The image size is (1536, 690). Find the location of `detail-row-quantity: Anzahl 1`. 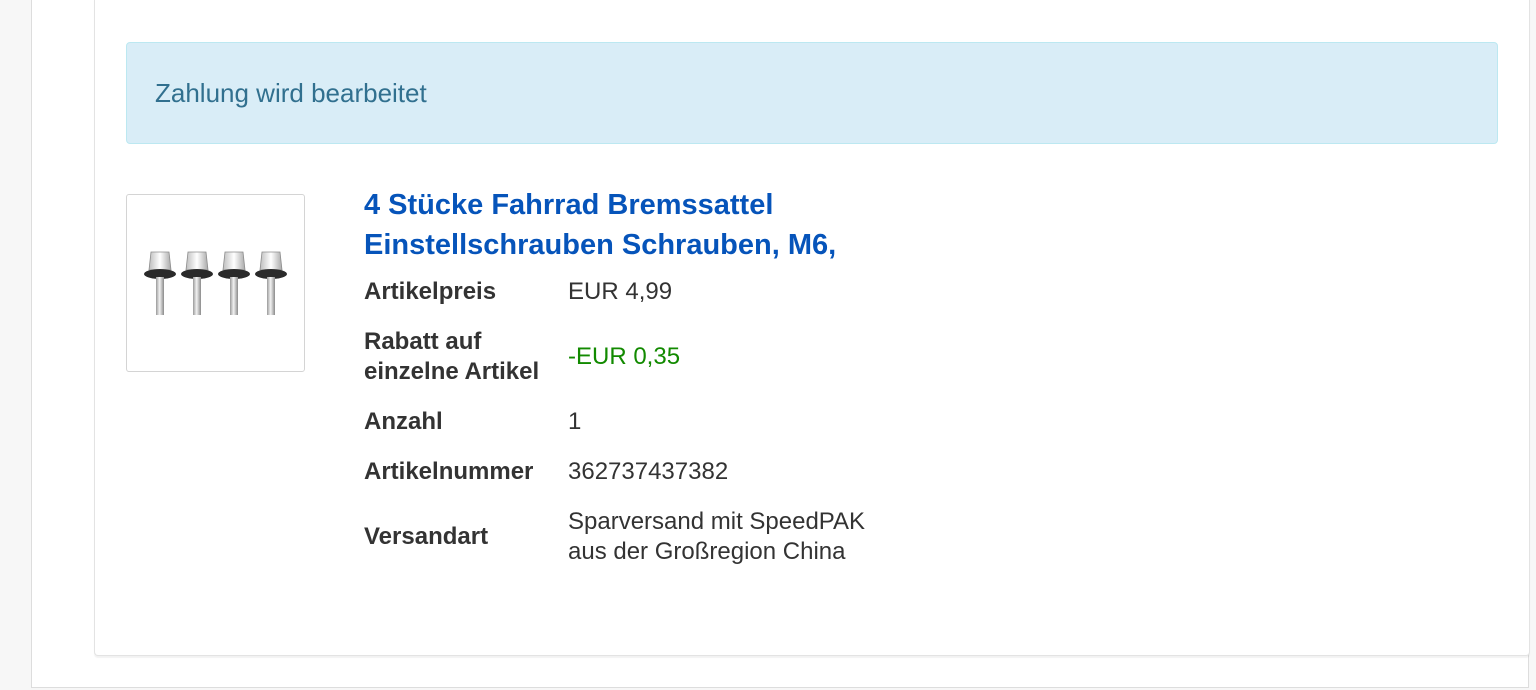

detail-row-quantity: Anzahl 1 is located at coordinates (664, 422).